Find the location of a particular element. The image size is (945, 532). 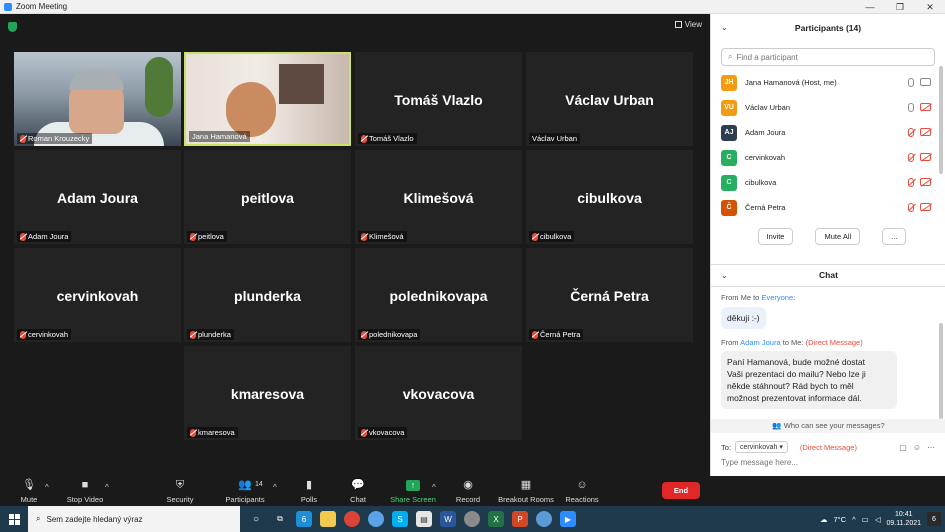

participants-button: 👥 Participants is located at coordinates (245, 491).